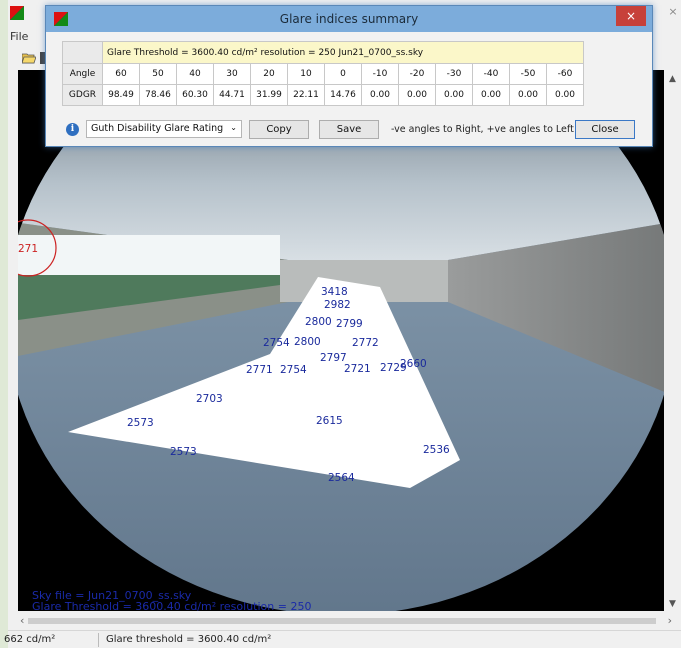  I want to click on glare-value-label: 2771, so click(259, 370).